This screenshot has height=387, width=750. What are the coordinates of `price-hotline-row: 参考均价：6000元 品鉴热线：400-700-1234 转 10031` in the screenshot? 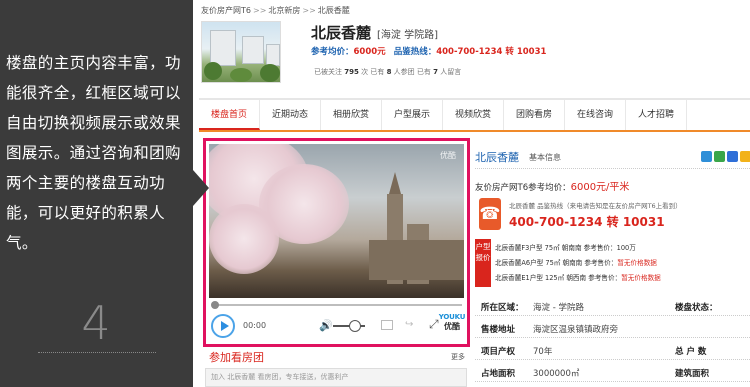 It's located at (429, 52).